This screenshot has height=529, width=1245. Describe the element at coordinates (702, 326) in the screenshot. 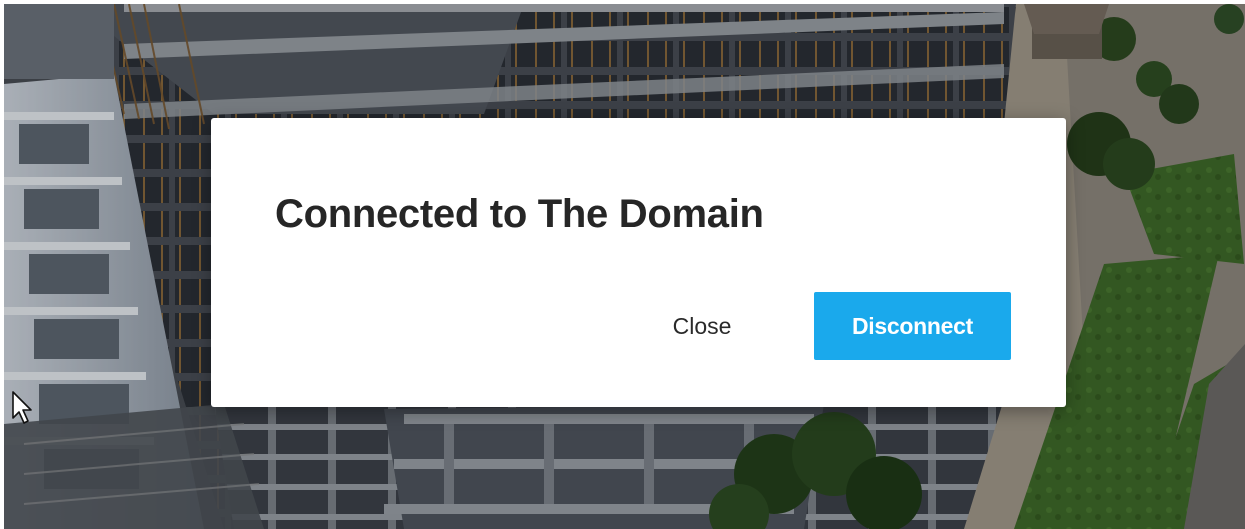

I see `close-button: Close` at that location.